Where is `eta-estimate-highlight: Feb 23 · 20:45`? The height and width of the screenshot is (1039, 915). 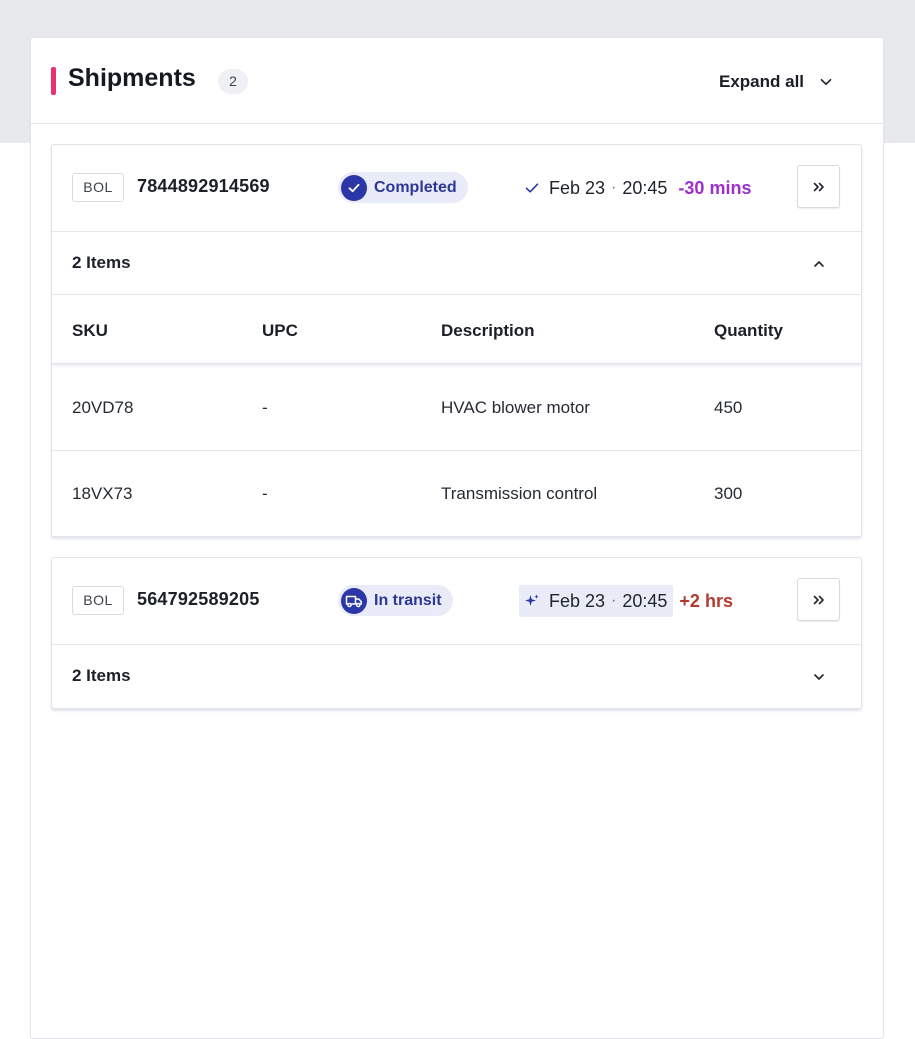
eta-estimate-highlight: Feb 23 · 20:45 is located at coordinates (596, 601).